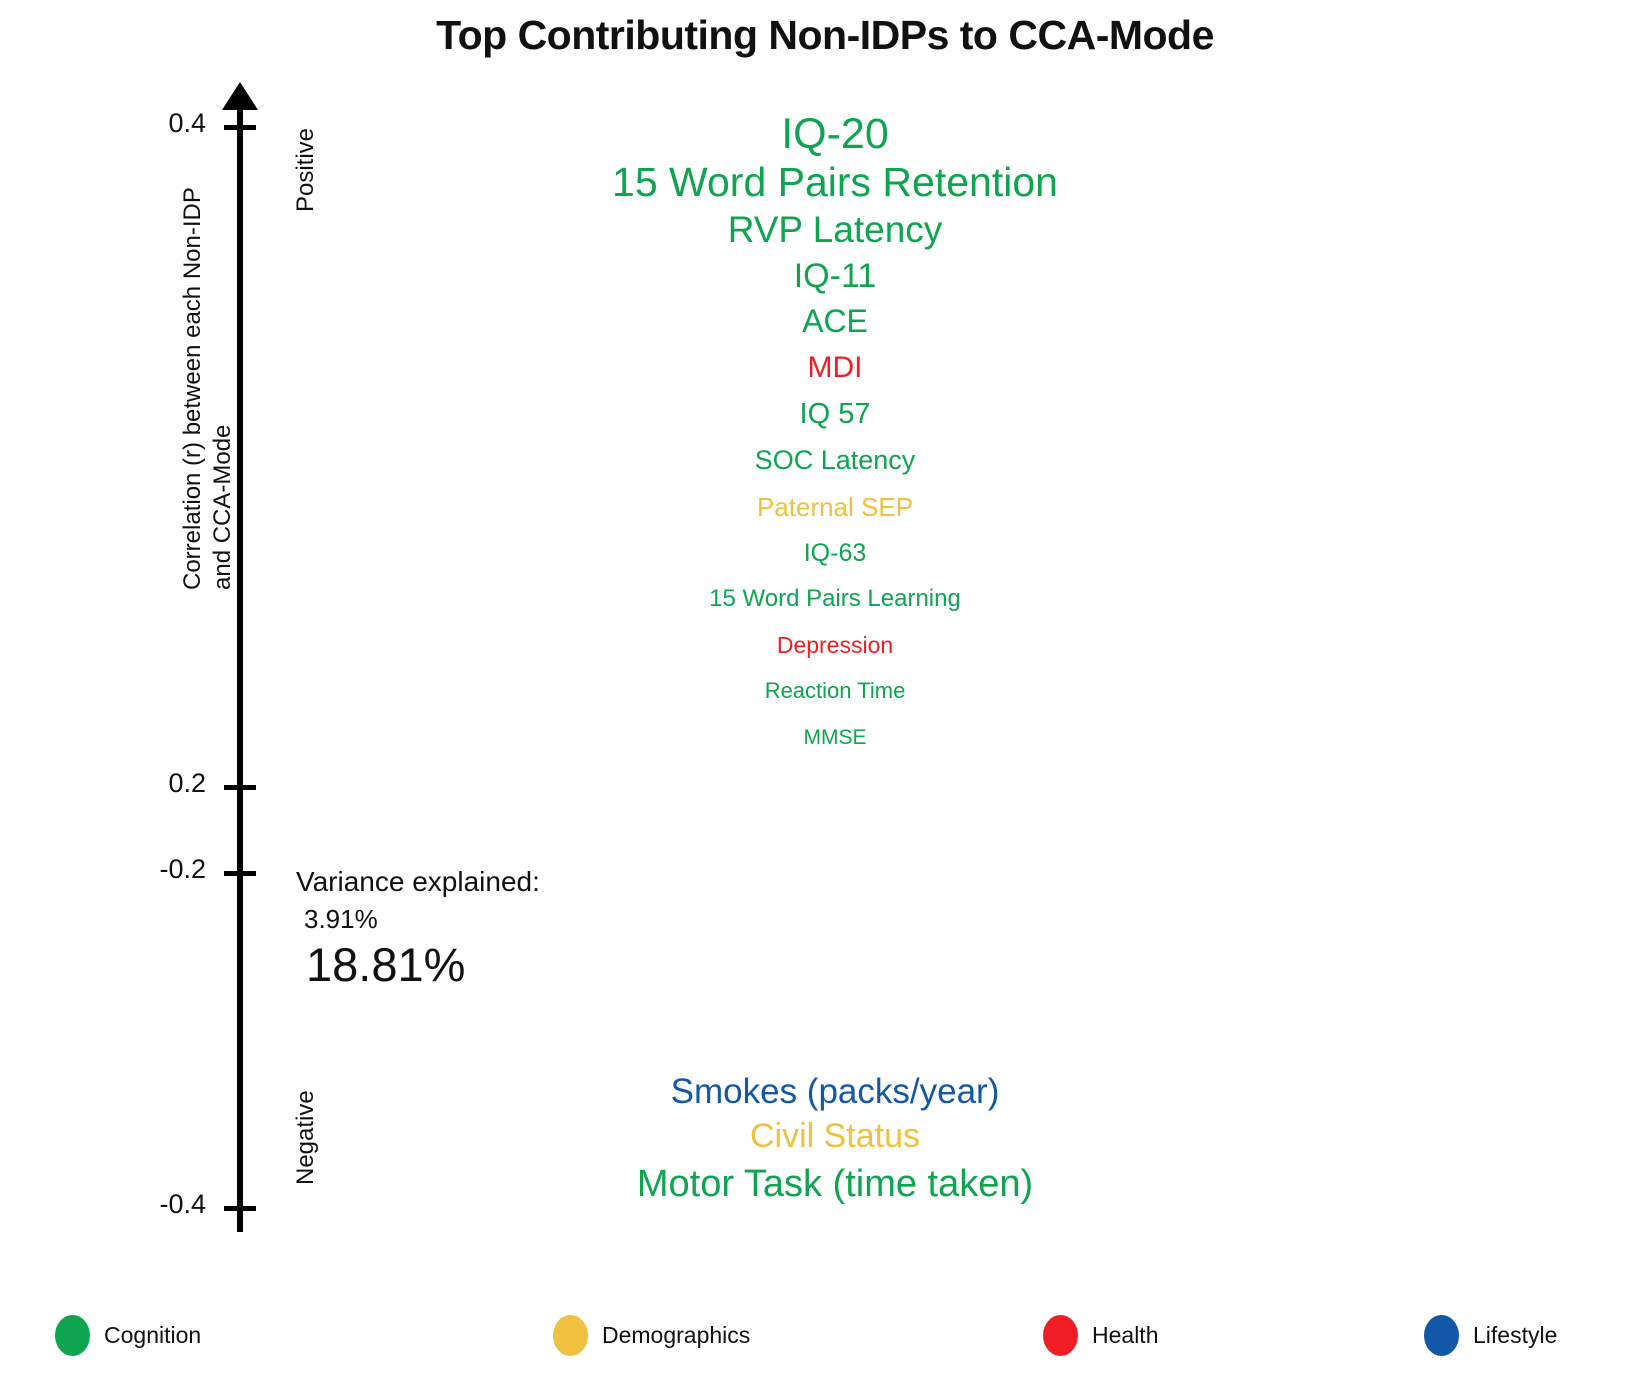  What do you see at coordinates (825, 35) in the screenshot?
I see `page-title: Top Contributing Non-IDPs to CCA-Mode` at bounding box center [825, 35].